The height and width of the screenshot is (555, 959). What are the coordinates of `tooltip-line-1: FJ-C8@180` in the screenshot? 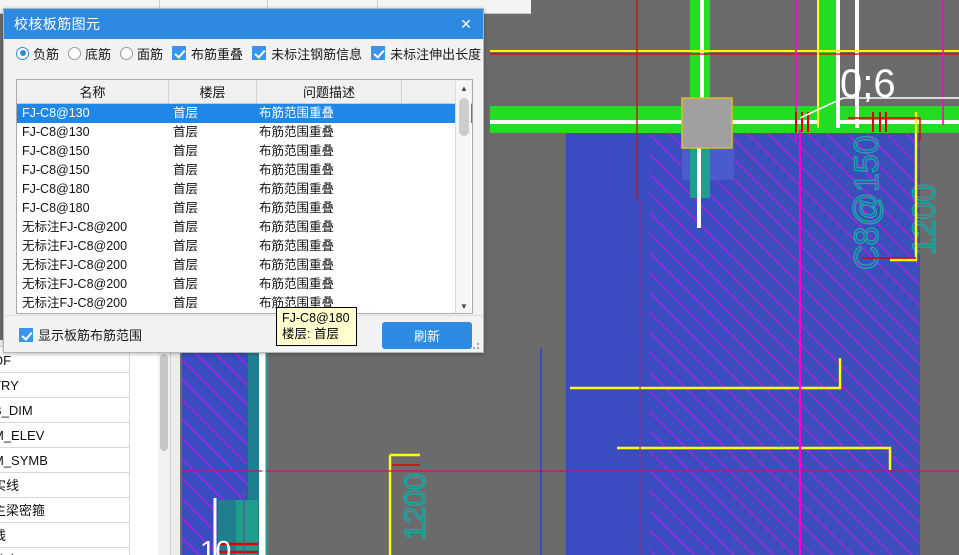 It's located at (316, 318).